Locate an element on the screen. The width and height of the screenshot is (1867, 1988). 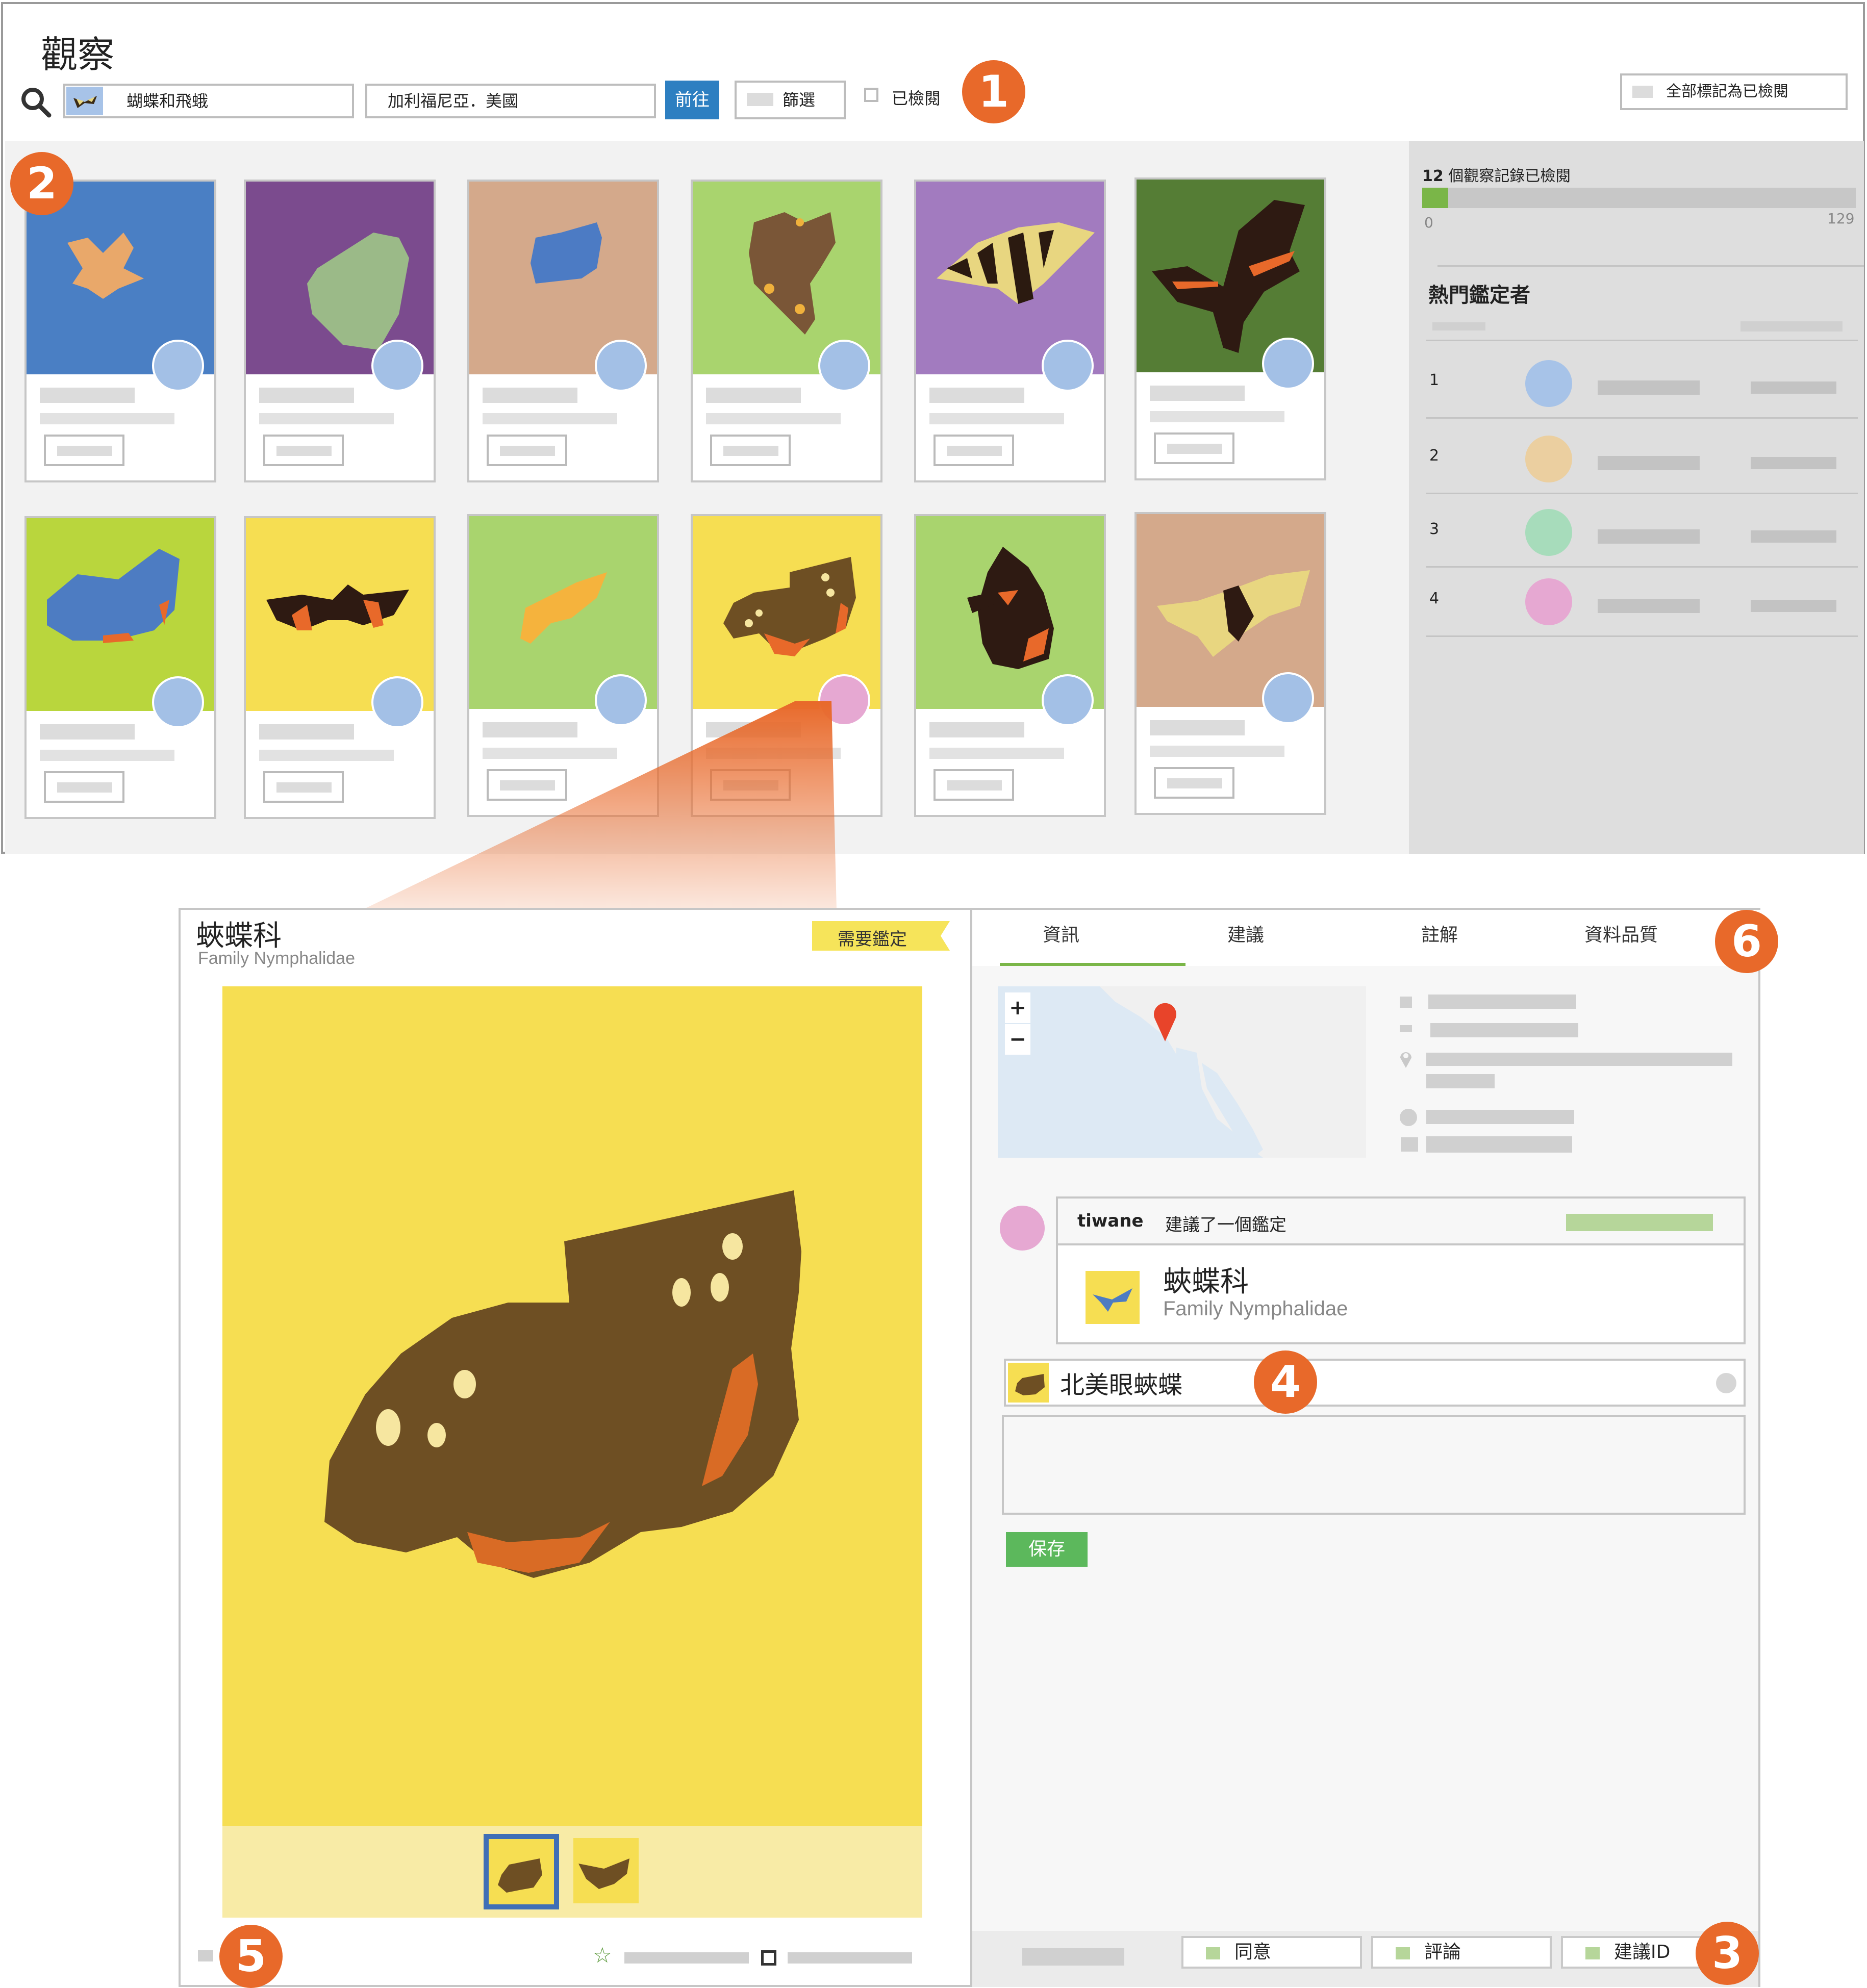
go-button: 前往 is located at coordinates (692, 100).